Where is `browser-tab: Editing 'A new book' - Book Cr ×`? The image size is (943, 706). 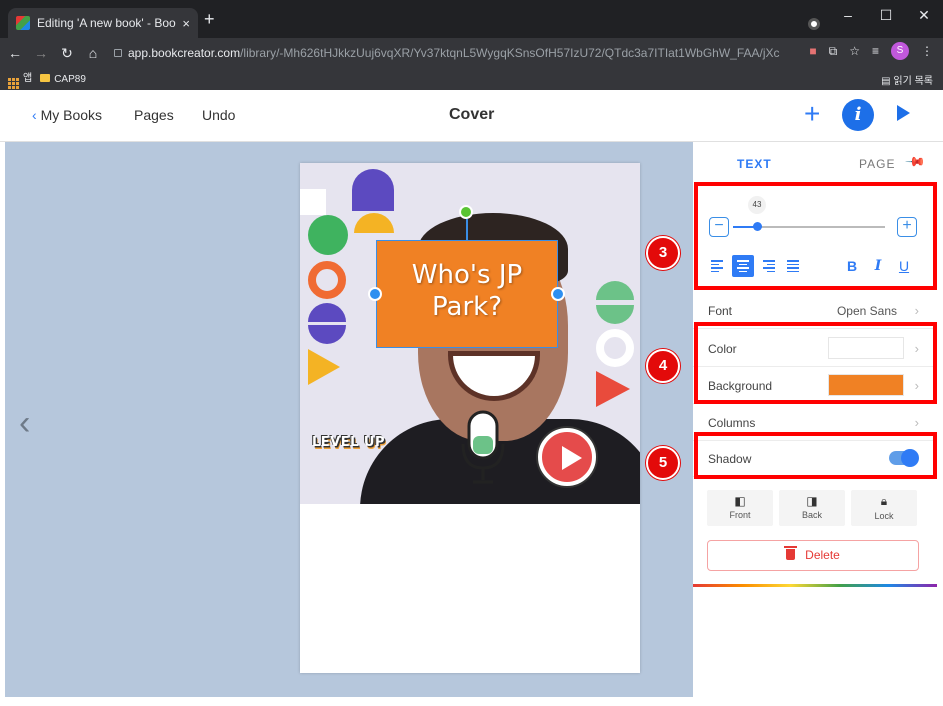
browser-tab: Editing 'A new book' - Book Cr × is located at coordinates (103, 23).